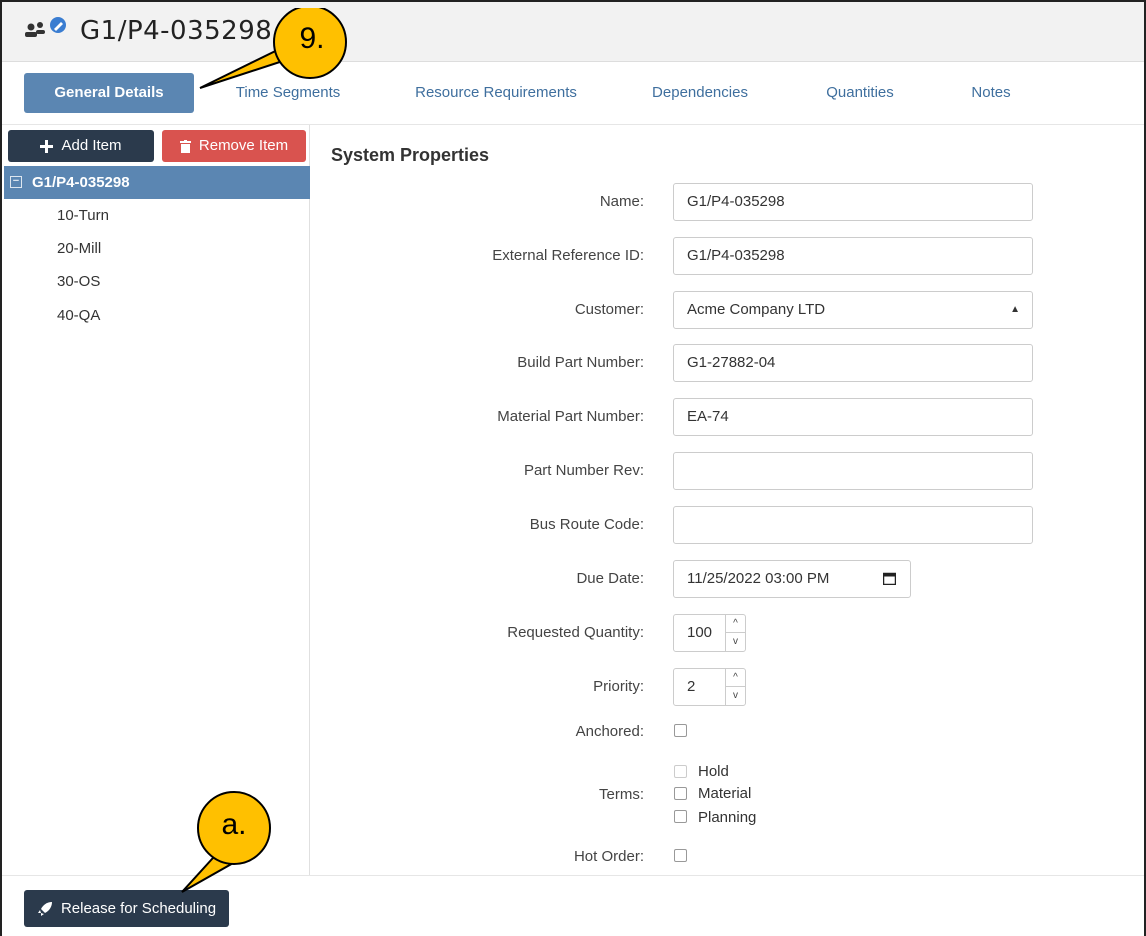 The width and height of the screenshot is (1146, 936). Describe the element at coordinates (609, 731) in the screenshot. I see `anchored-label: Anchored:` at that location.